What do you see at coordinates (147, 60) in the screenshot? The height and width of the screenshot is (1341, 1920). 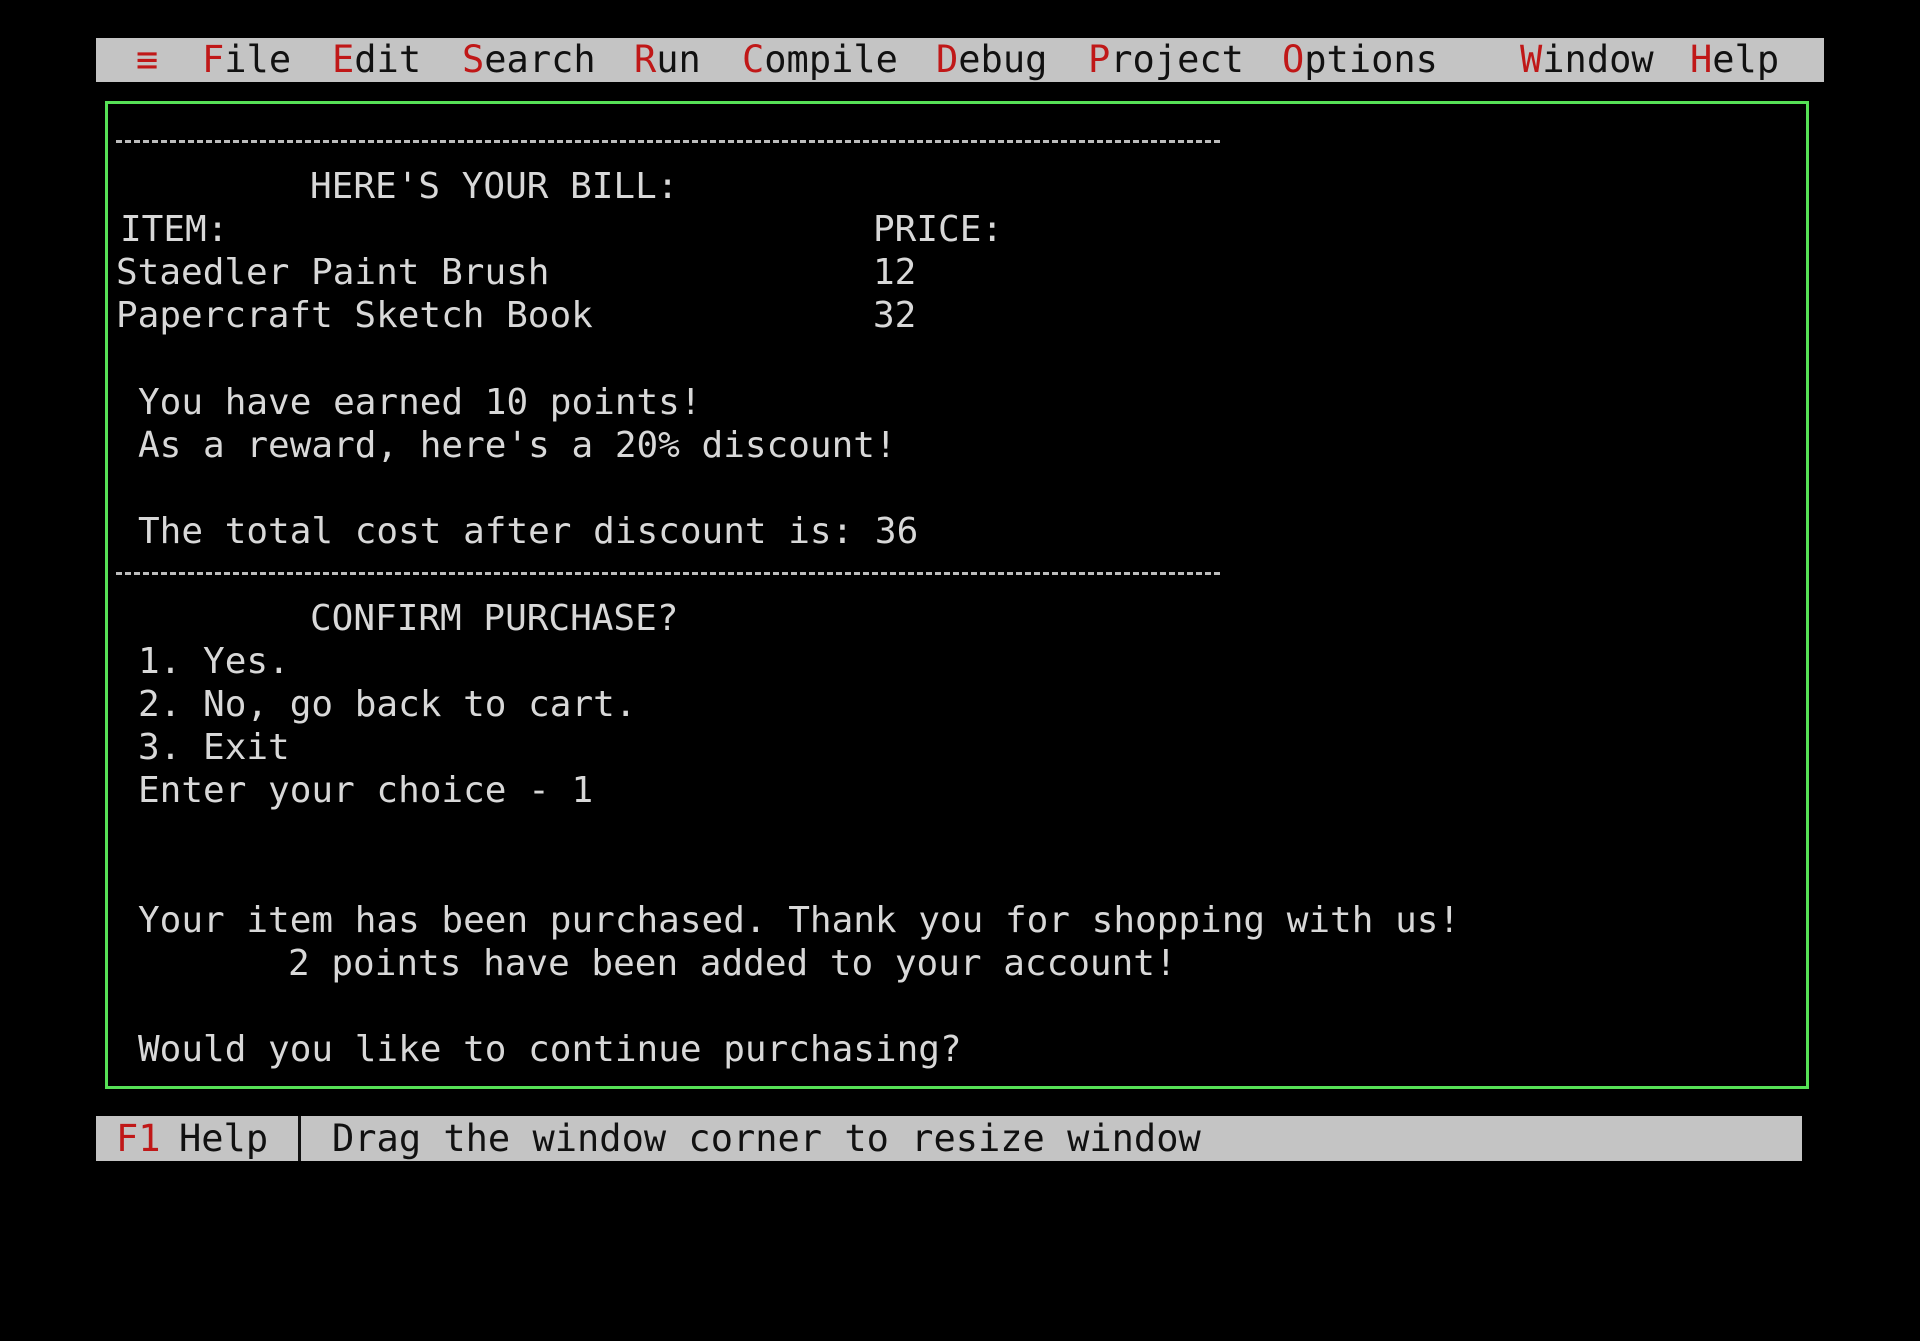 I see `system-menu-icon: ≡` at bounding box center [147, 60].